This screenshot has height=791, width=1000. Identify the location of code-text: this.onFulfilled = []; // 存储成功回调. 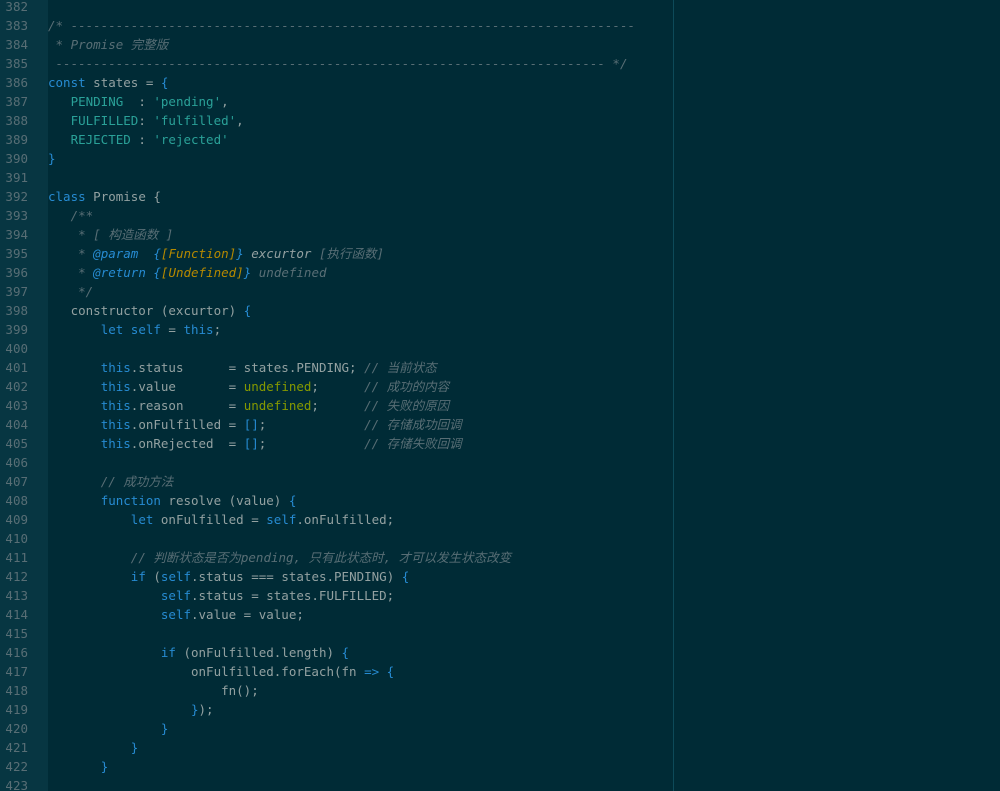
(255, 424).